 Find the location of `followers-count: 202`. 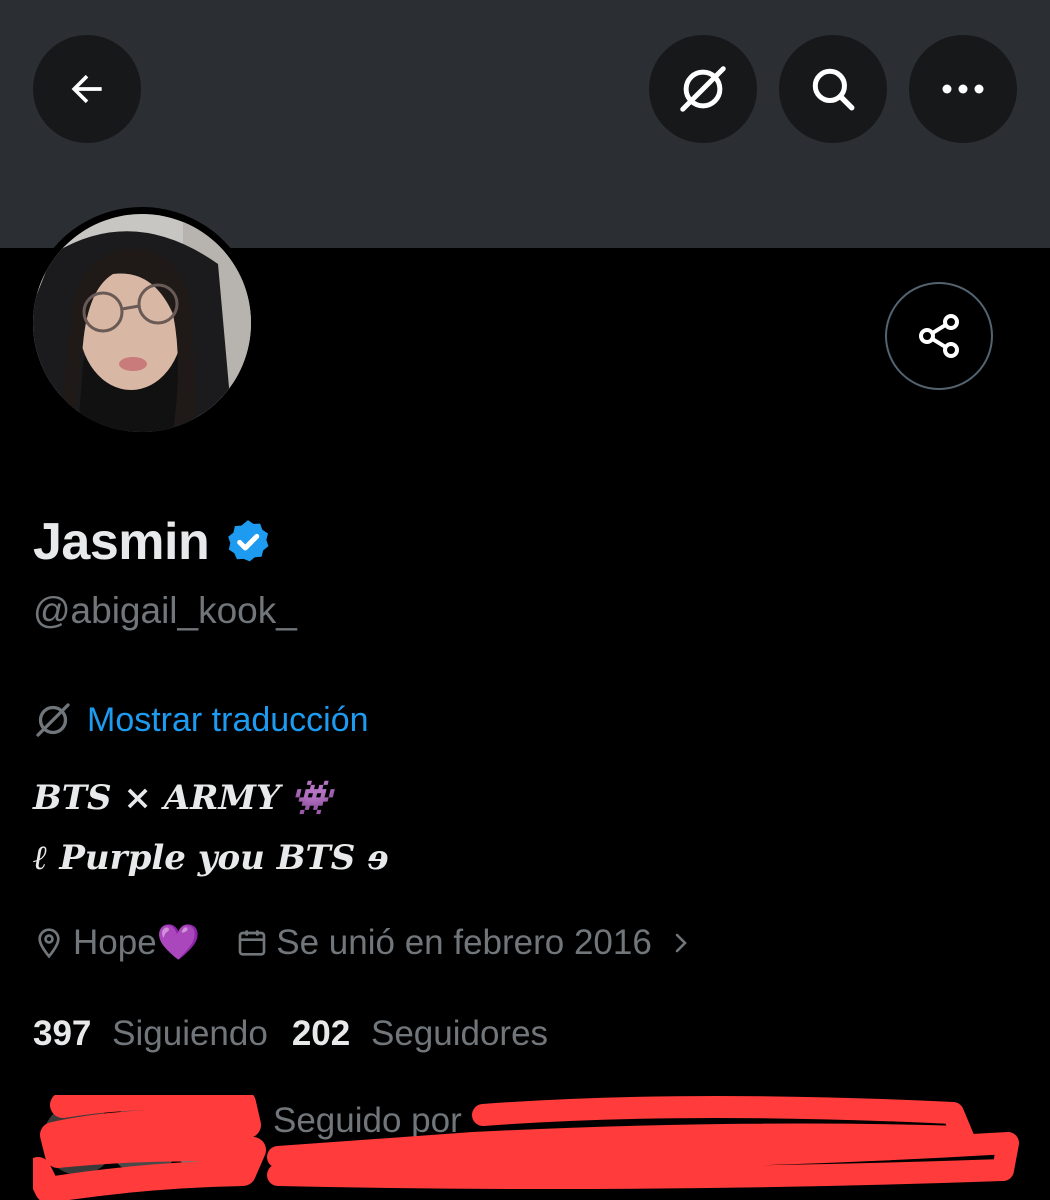

followers-count: 202 is located at coordinates (321, 1033).